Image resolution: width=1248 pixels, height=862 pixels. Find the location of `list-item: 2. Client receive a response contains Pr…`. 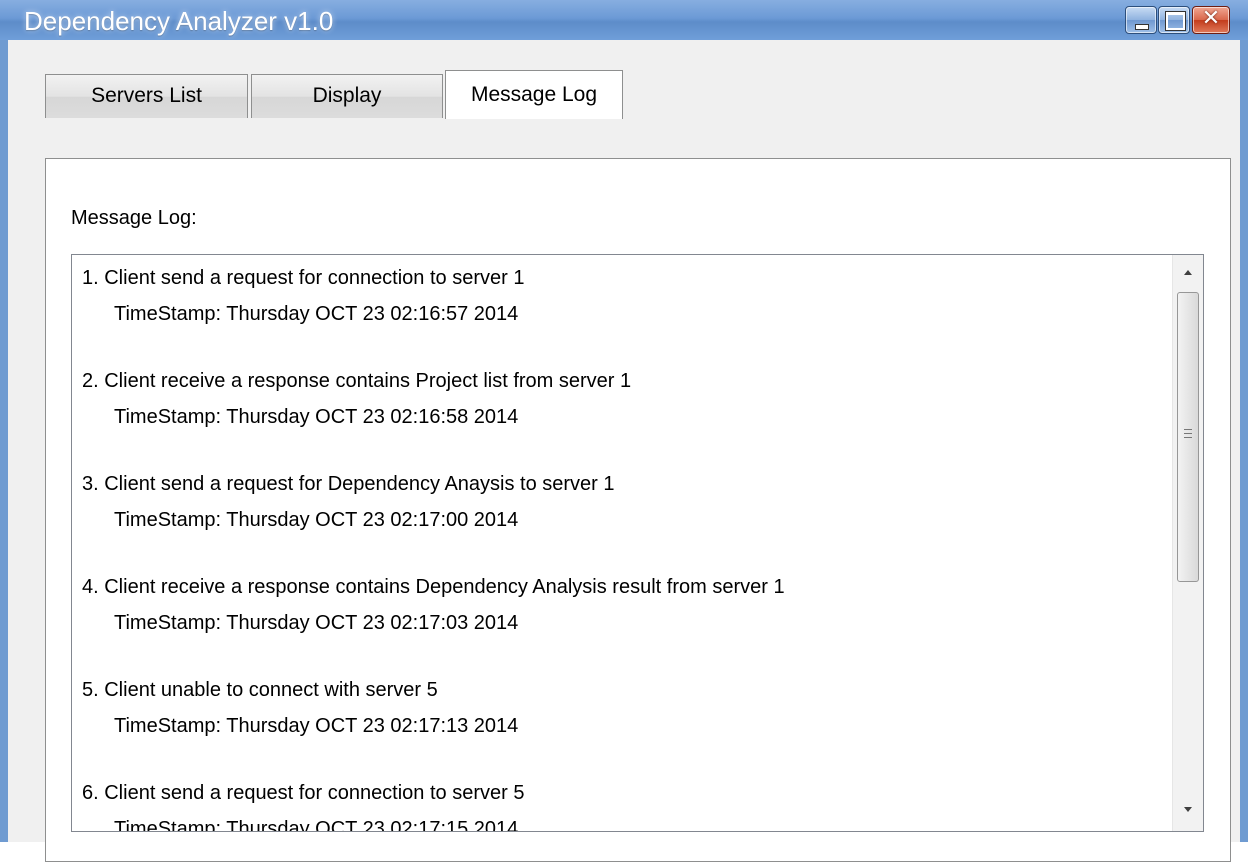

list-item: 2. Client receive a response contains Pr… is located at coordinates (622, 414).